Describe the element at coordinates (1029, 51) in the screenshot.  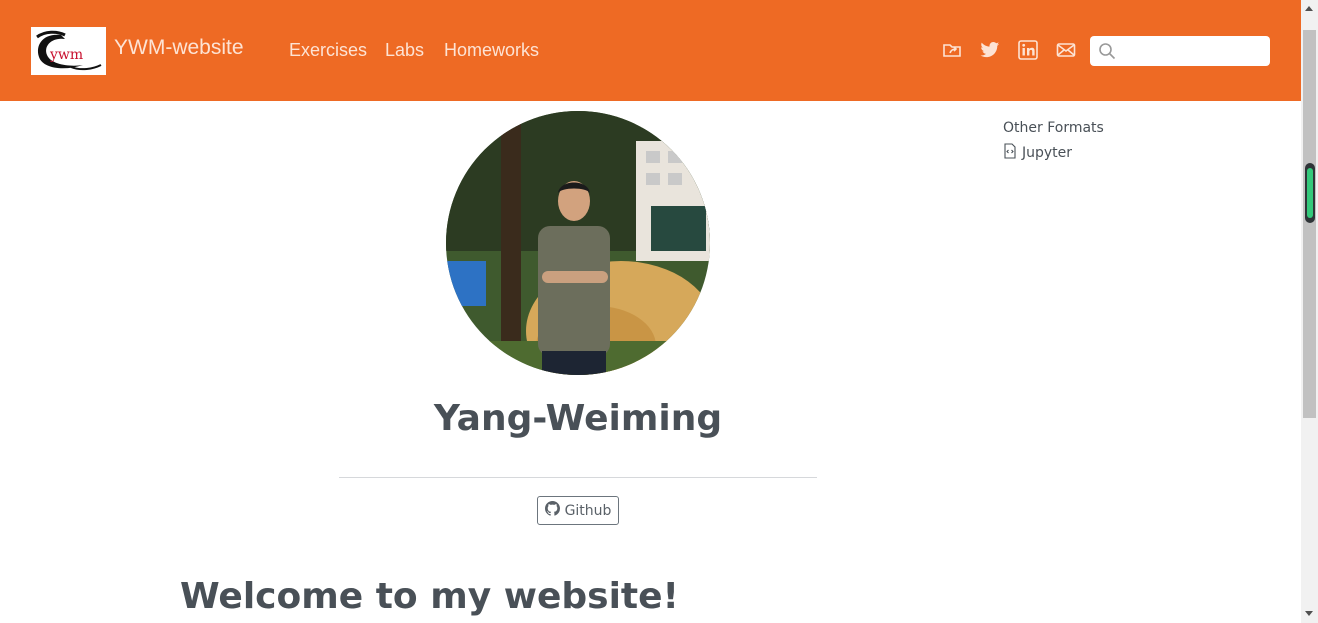
I see `linkedin-icon` at that location.